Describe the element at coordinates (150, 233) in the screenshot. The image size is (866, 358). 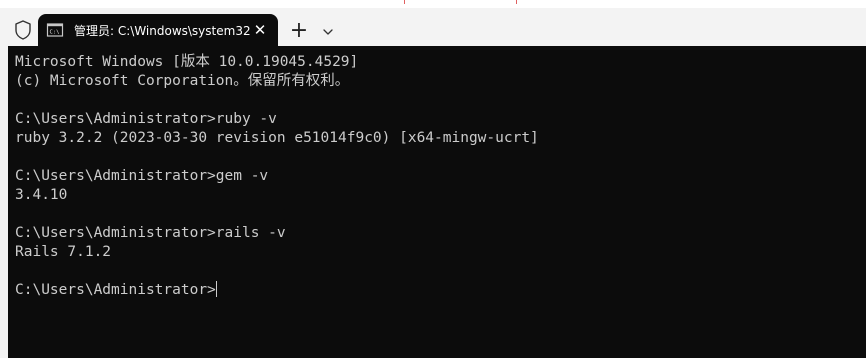
I see `terminal-line: C:\Users\Administrator>rails -v` at that location.